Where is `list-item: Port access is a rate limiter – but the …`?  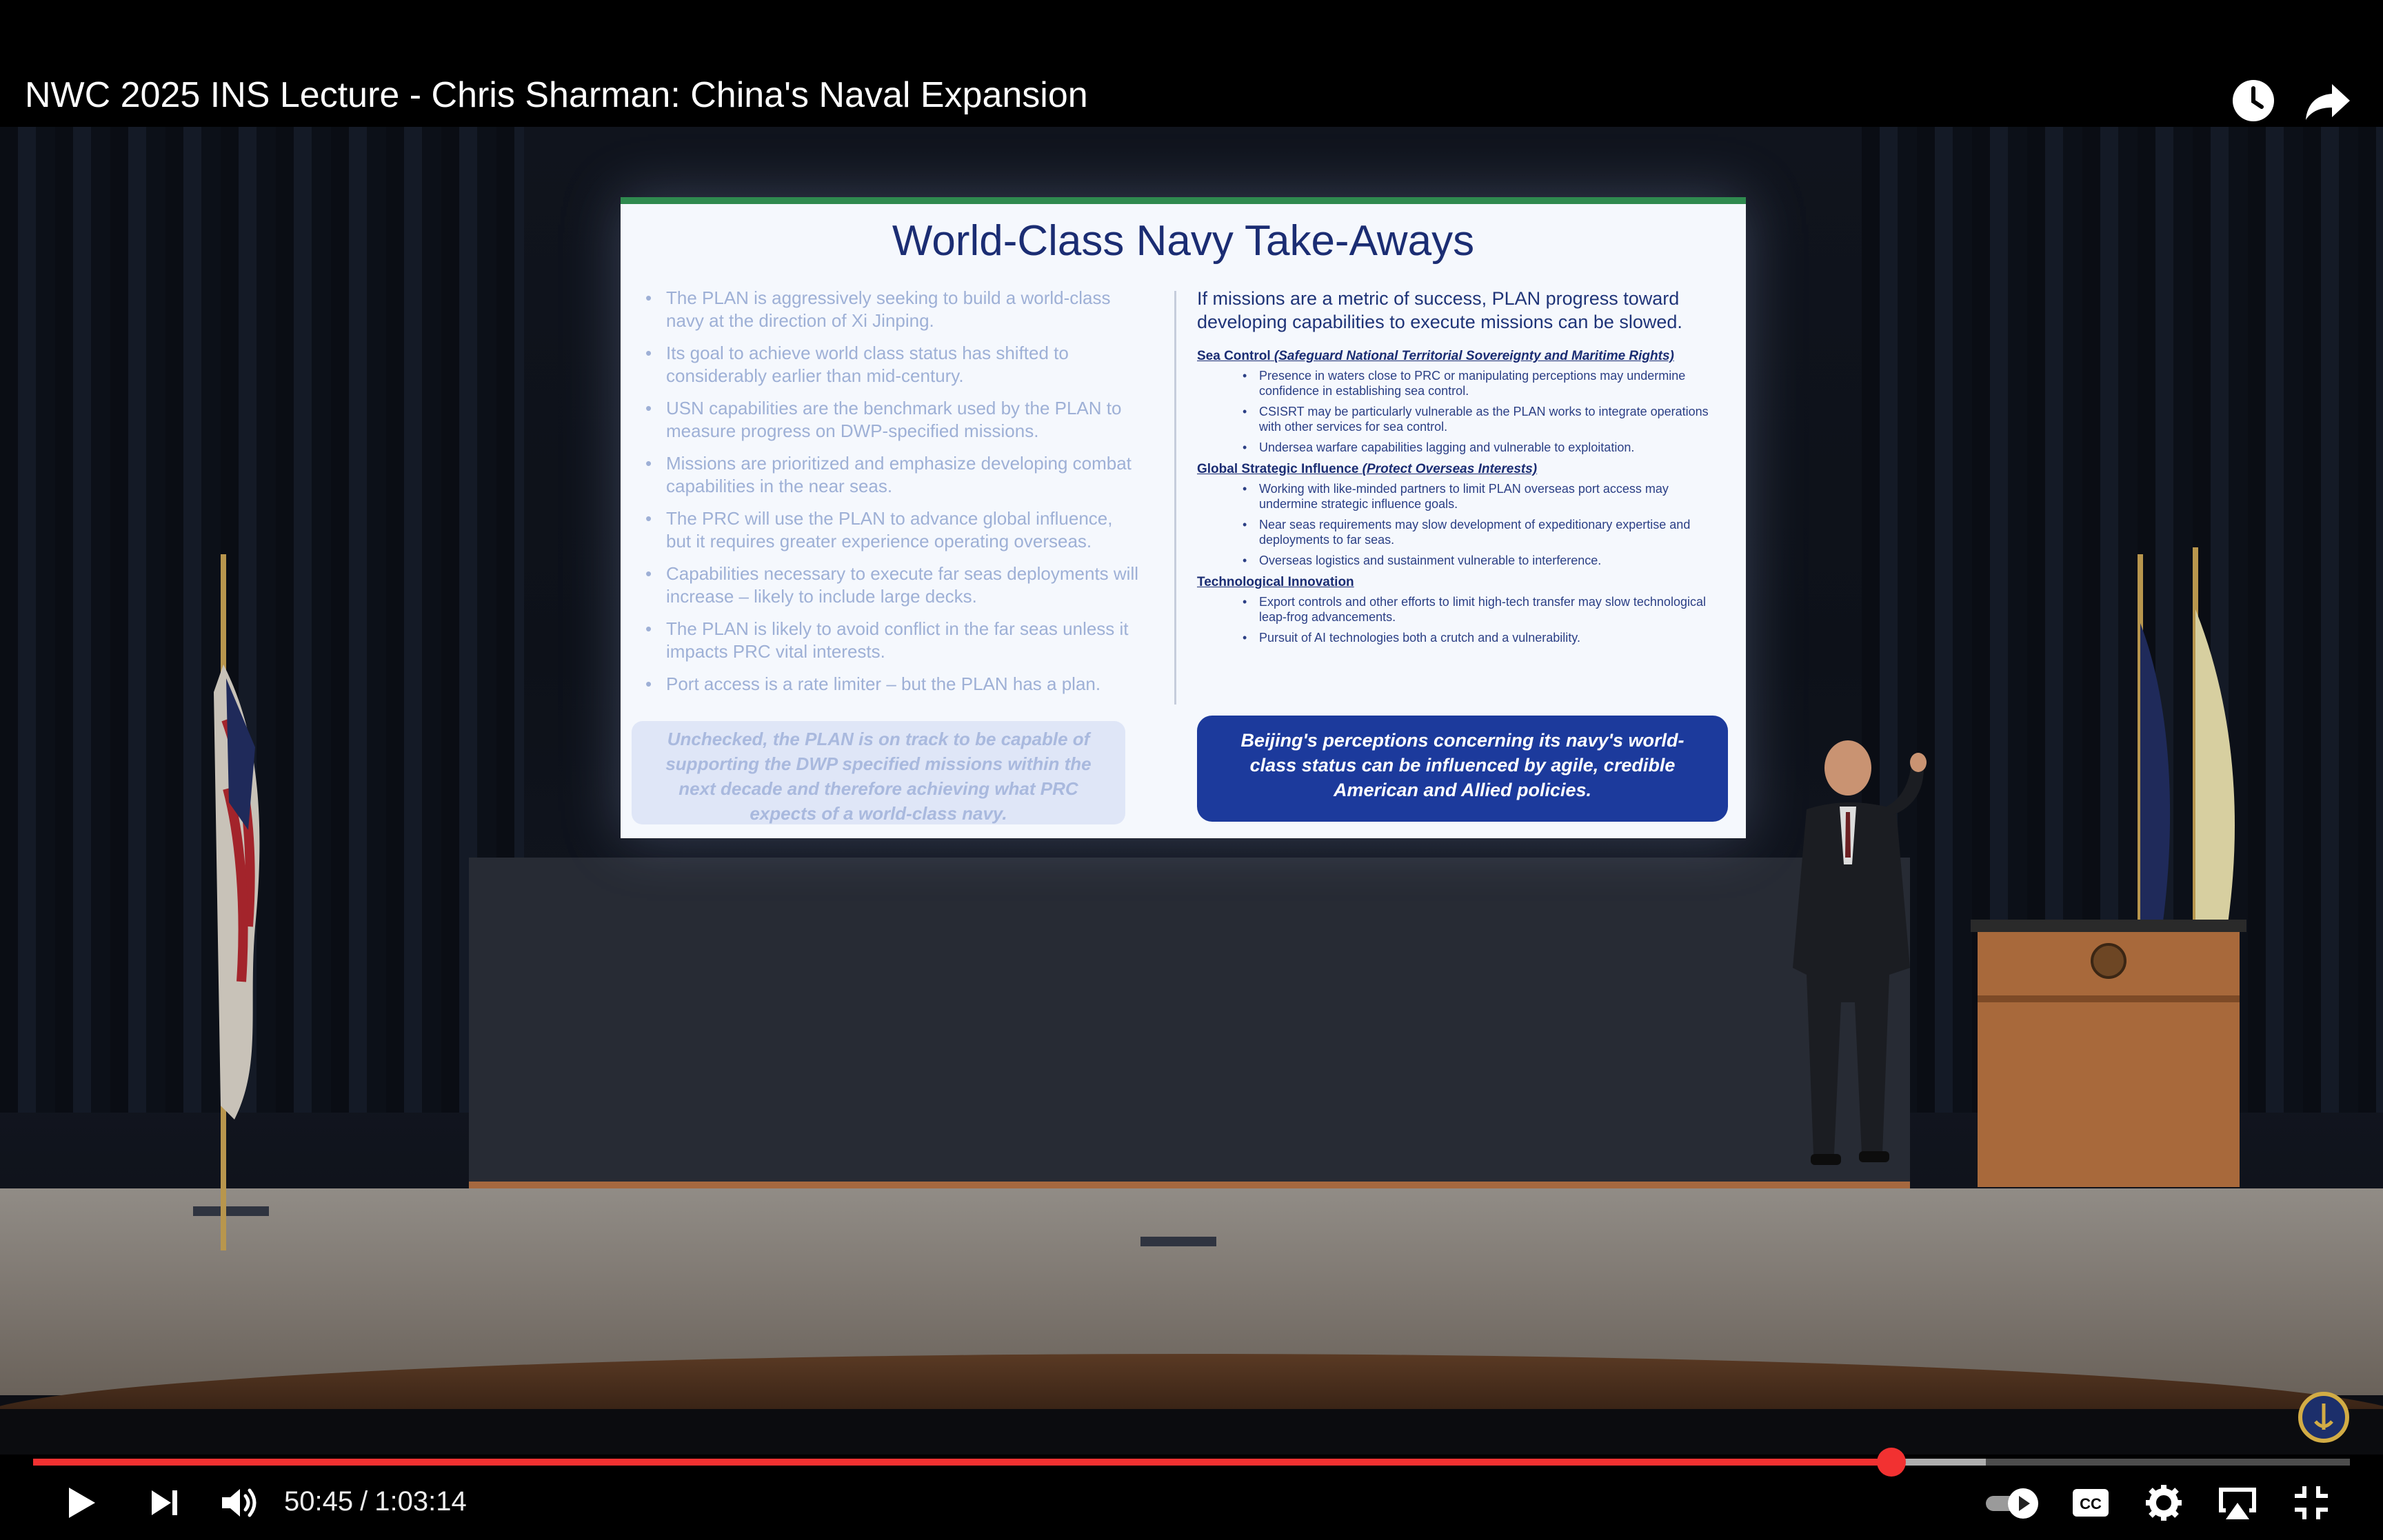 list-item: Port access is a rate limiter – but the … is located at coordinates (891, 685).